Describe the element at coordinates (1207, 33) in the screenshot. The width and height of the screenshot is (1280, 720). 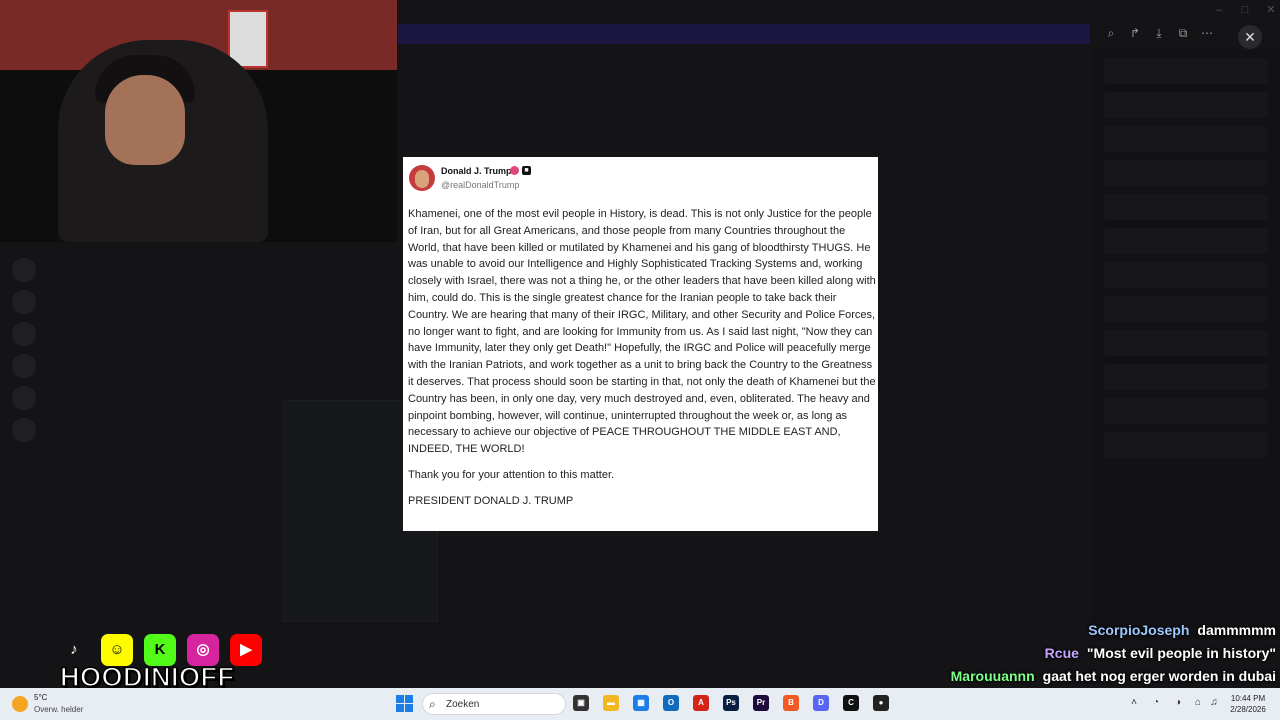
I see `more-icon: ⋯` at that location.